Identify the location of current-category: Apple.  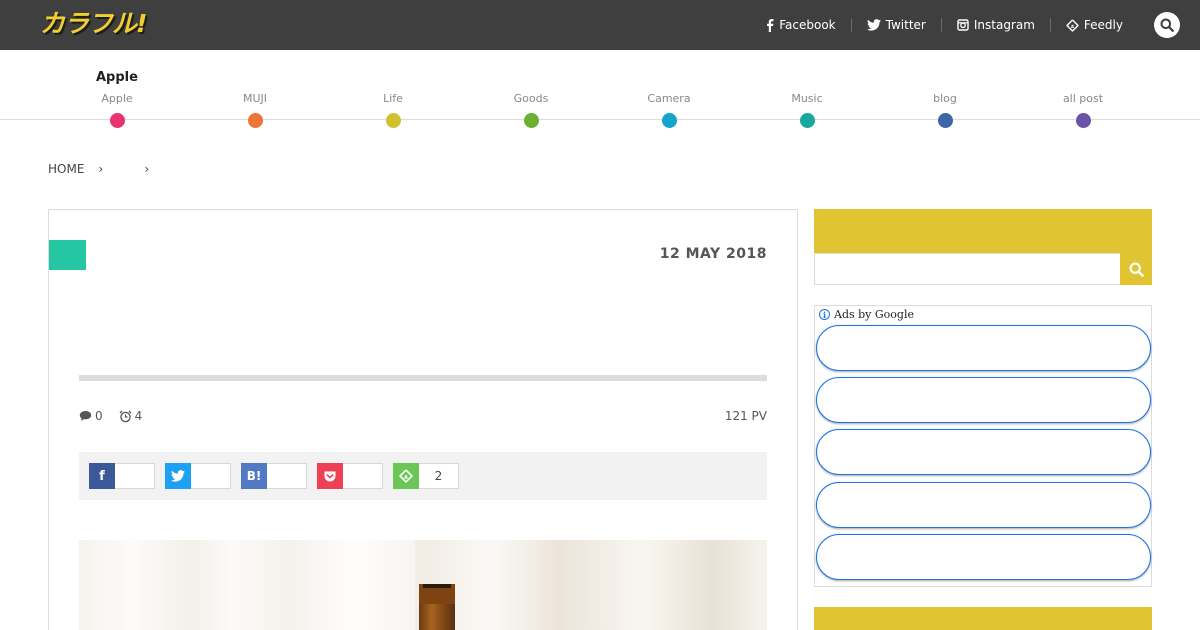
(117, 77).